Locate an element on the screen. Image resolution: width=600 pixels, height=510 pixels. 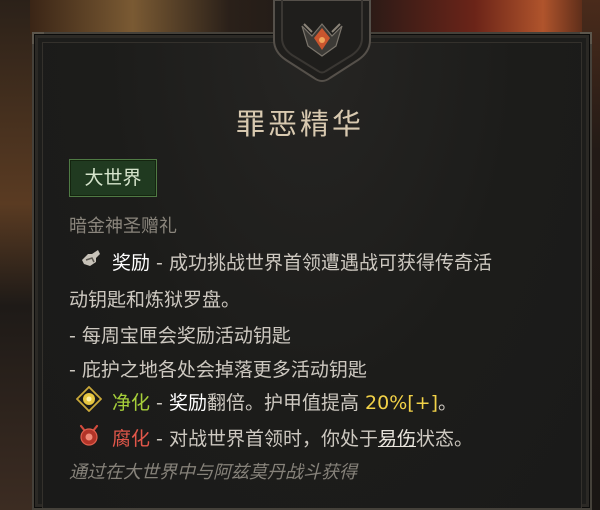
background-art-left is located at coordinates (16, 255).